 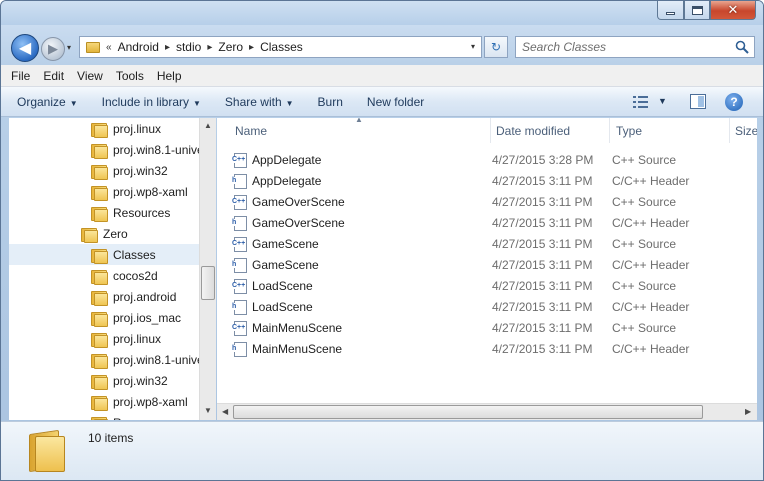 What do you see at coordinates (134, 254) in the screenshot?
I see `tree-item-label: Classes` at bounding box center [134, 254].